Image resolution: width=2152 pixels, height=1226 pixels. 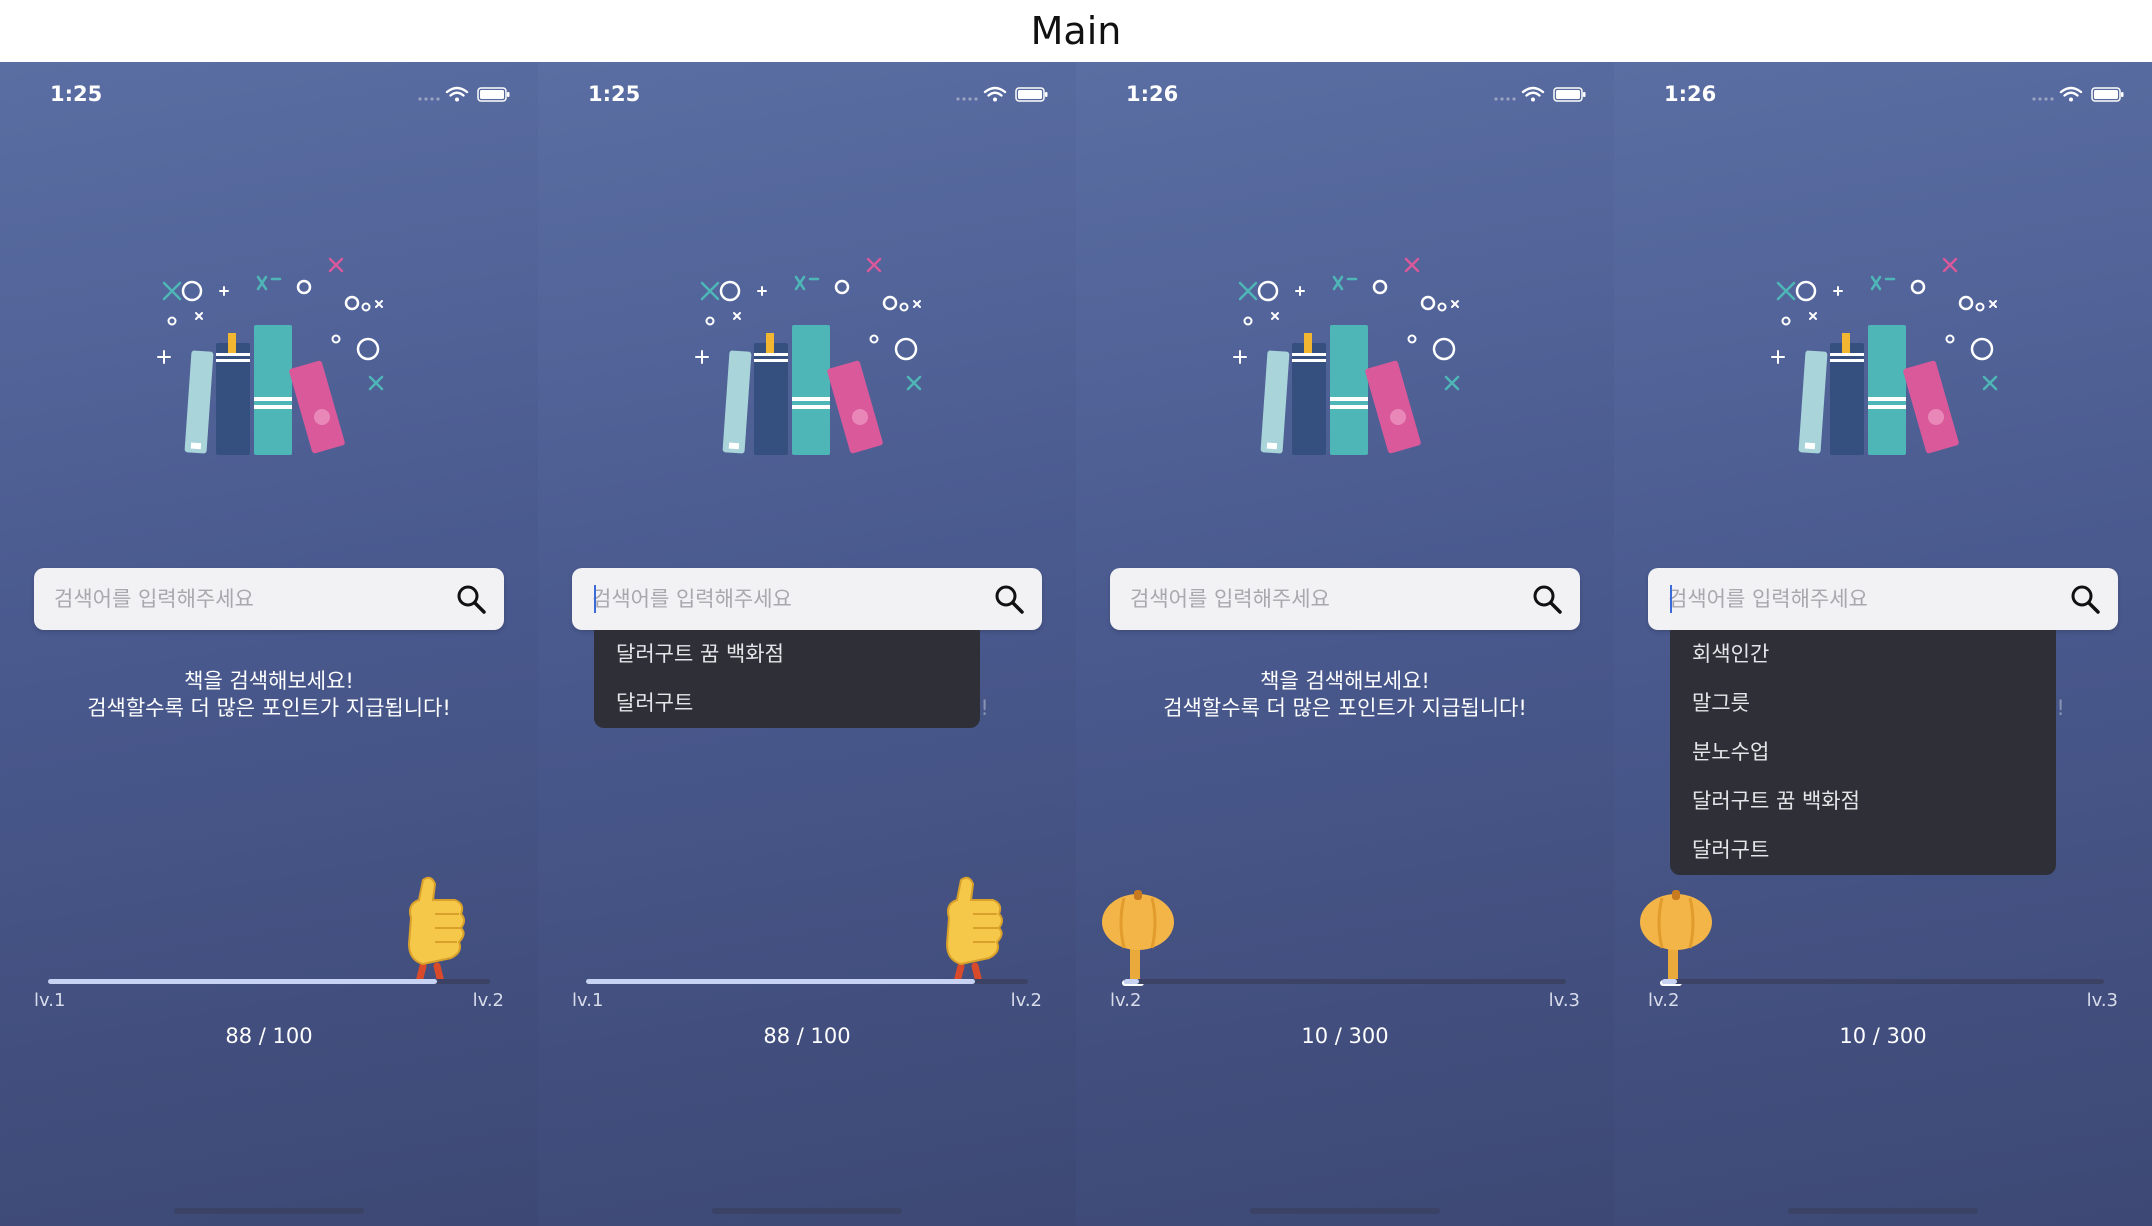 What do you see at coordinates (1076, 31) in the screenshot?
I see `page-title: Main` at bounding box center [1076, 31].